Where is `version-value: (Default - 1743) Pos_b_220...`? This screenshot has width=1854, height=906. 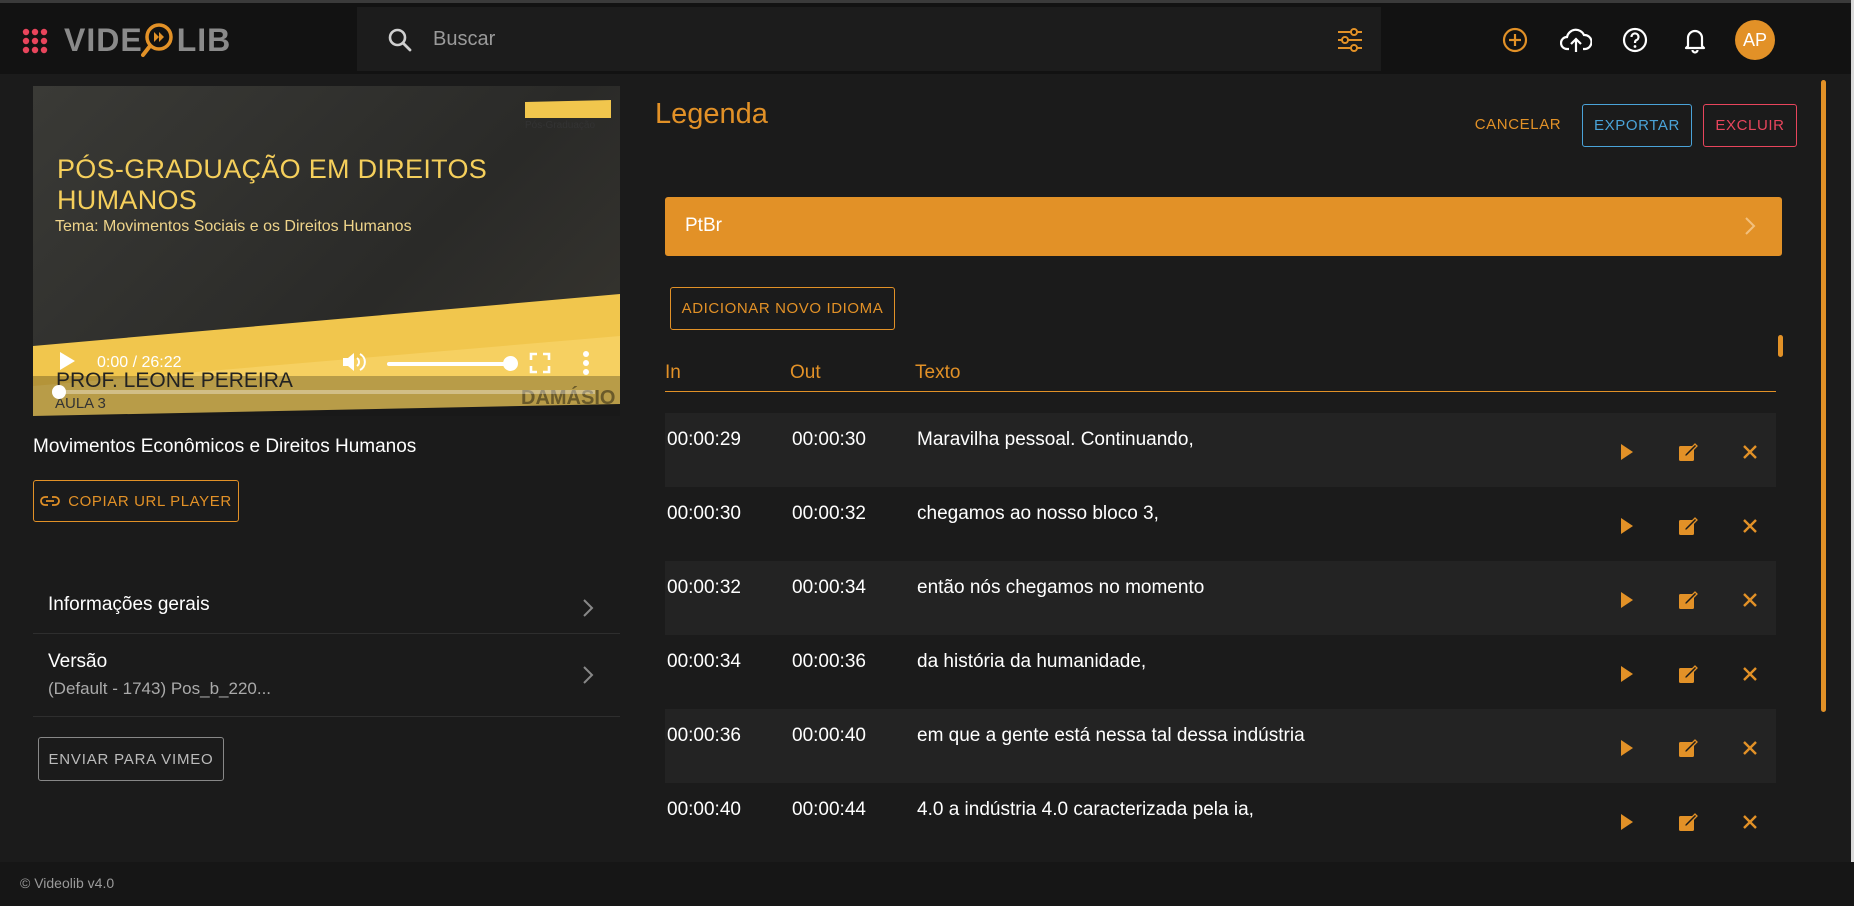 version-value: (Default - 1743) Pos_b_220... is located at coordinates (160, 688).